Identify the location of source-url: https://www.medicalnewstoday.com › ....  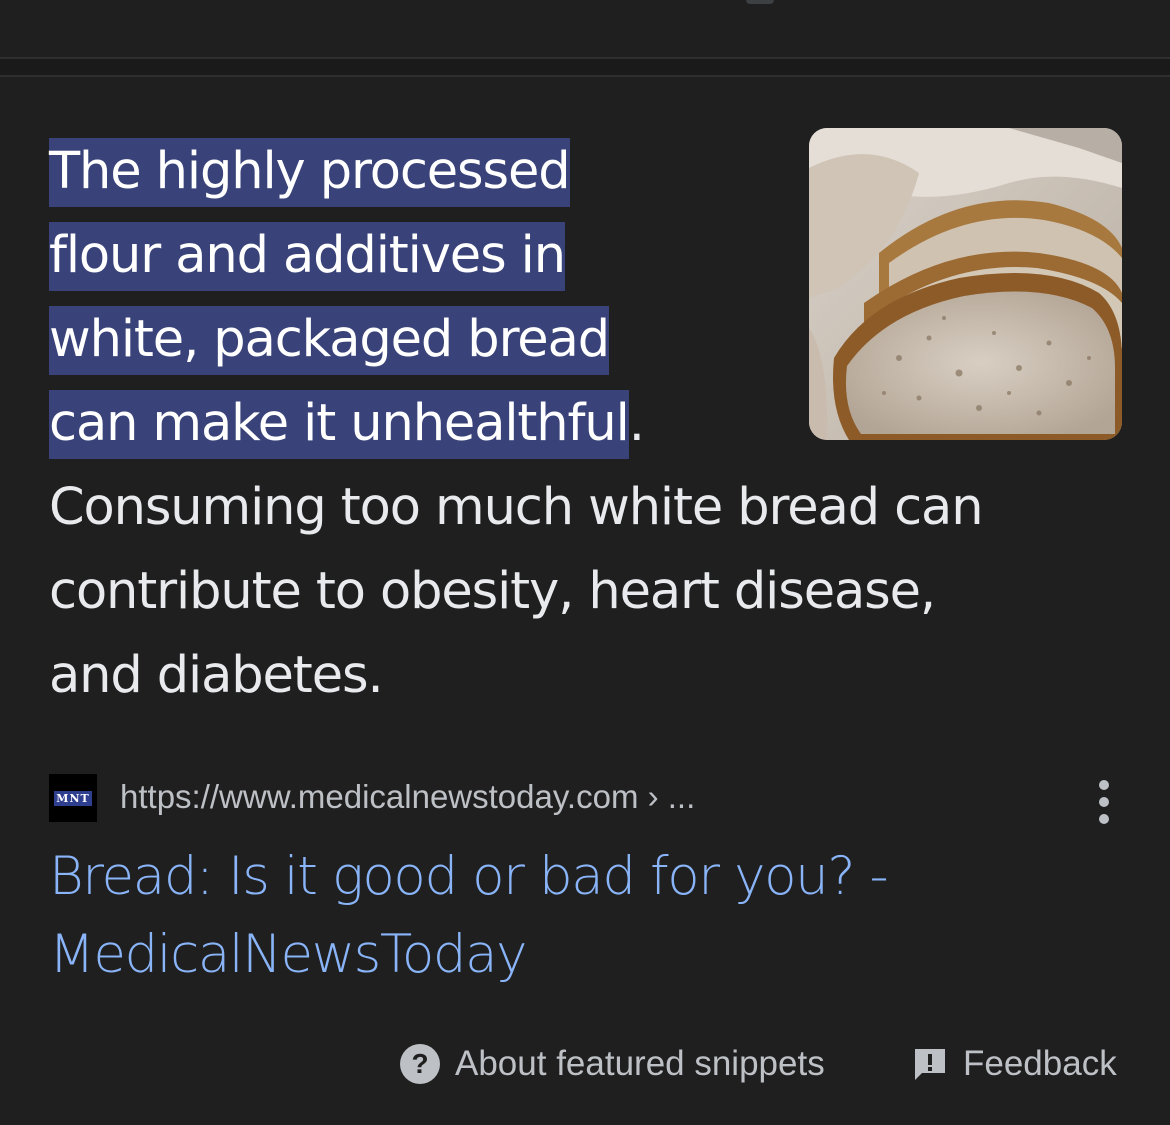
(407, 797).